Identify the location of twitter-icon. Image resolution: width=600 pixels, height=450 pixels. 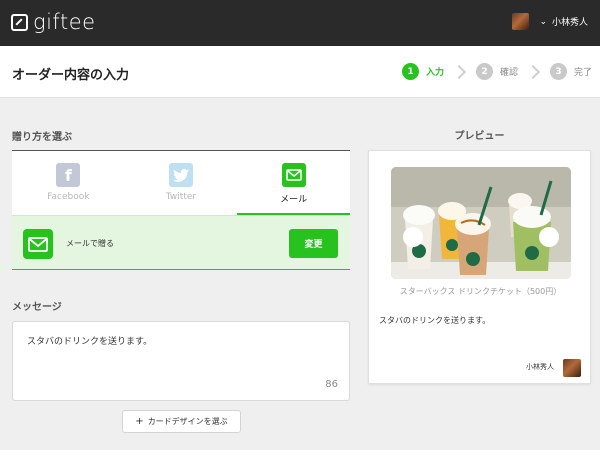
(181, 175).